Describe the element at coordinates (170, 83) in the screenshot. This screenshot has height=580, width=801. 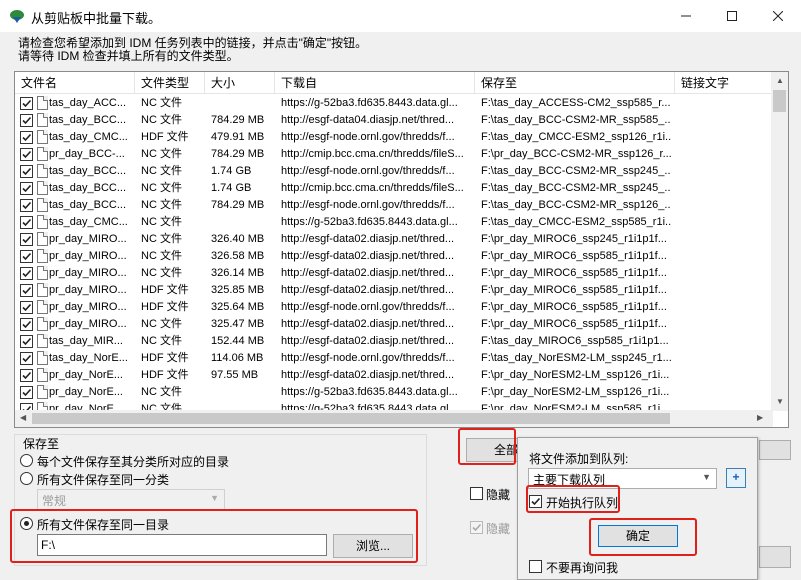
I see `col-header-filetype: 文件类型` at that location.